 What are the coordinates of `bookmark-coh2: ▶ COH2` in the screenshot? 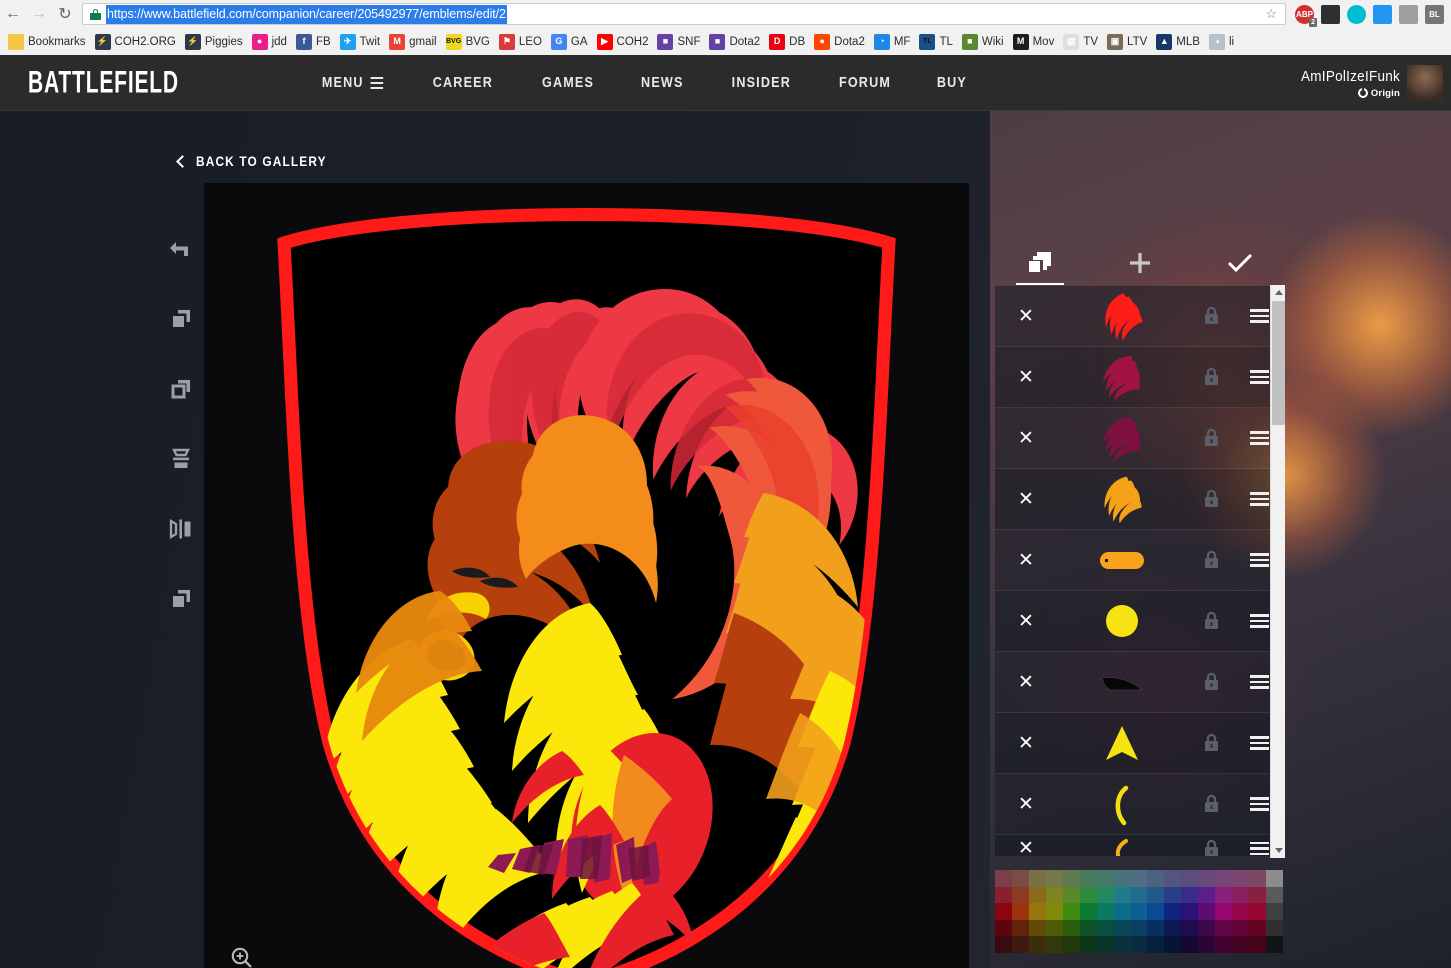 It's located at (624, 42).